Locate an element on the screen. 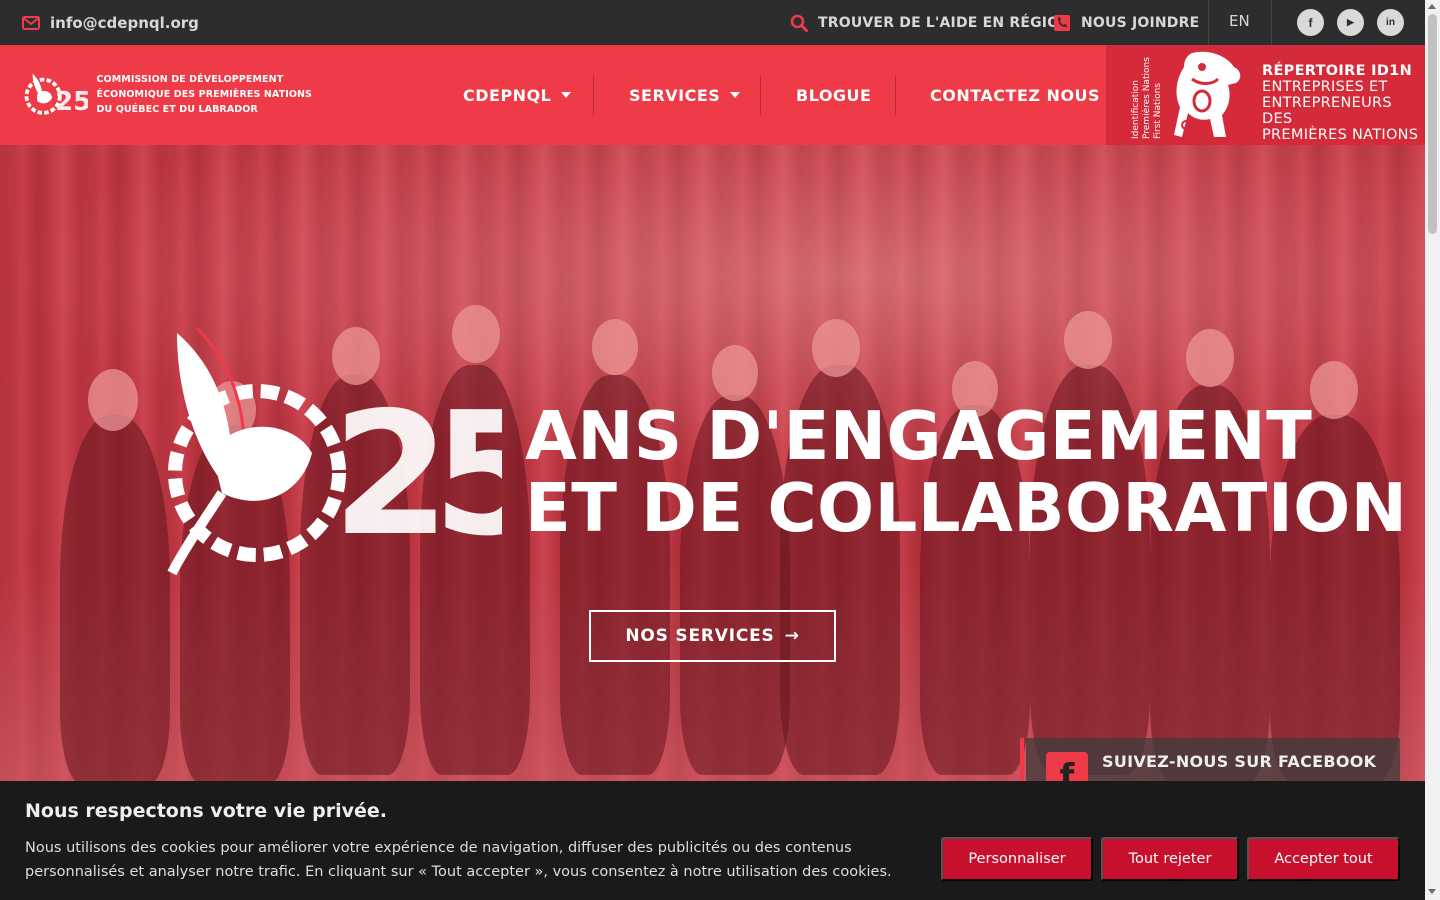 This screenshot has width=1440, height=900. search-icon is located at coordinates (799, 23).